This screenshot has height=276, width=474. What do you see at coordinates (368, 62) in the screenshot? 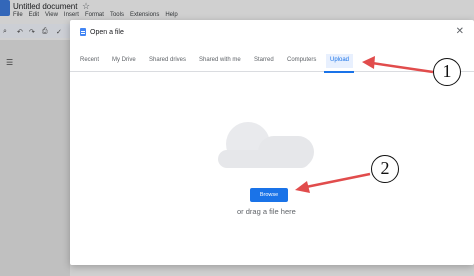
I see `arrow-1-head` at bounding box center [368, 62].